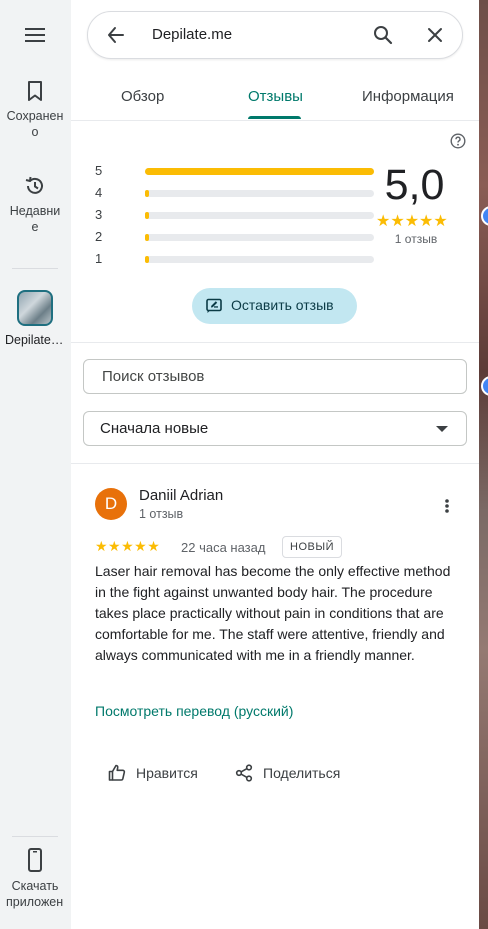  I want to click on rating-row-label: 3, so click(99, 214).